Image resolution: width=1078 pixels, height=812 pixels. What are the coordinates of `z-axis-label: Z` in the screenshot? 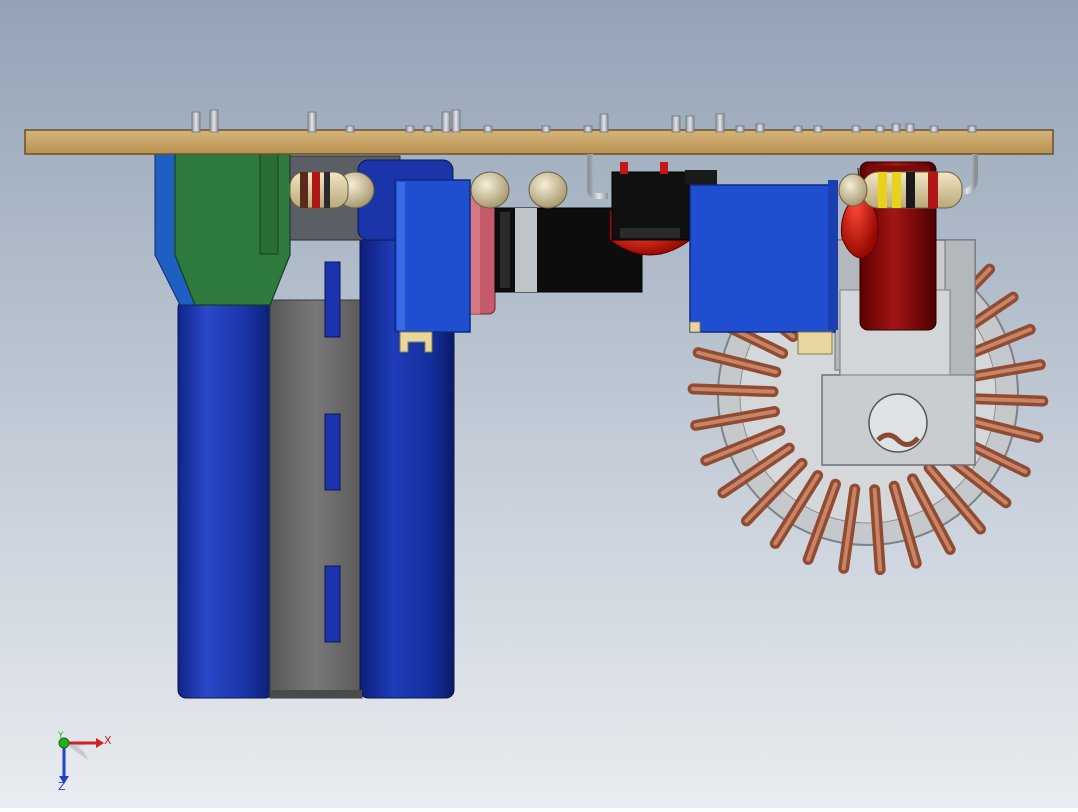 It's located at (62, 786).